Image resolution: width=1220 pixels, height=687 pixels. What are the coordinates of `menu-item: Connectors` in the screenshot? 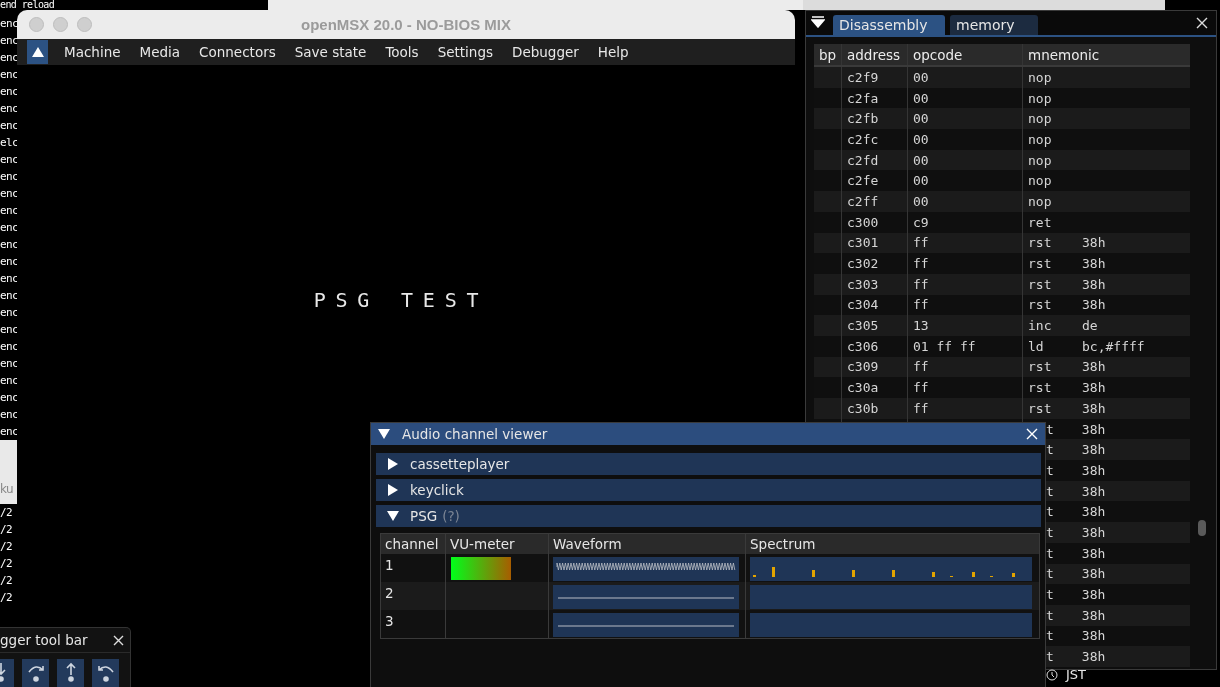 It's located at (237, 52).